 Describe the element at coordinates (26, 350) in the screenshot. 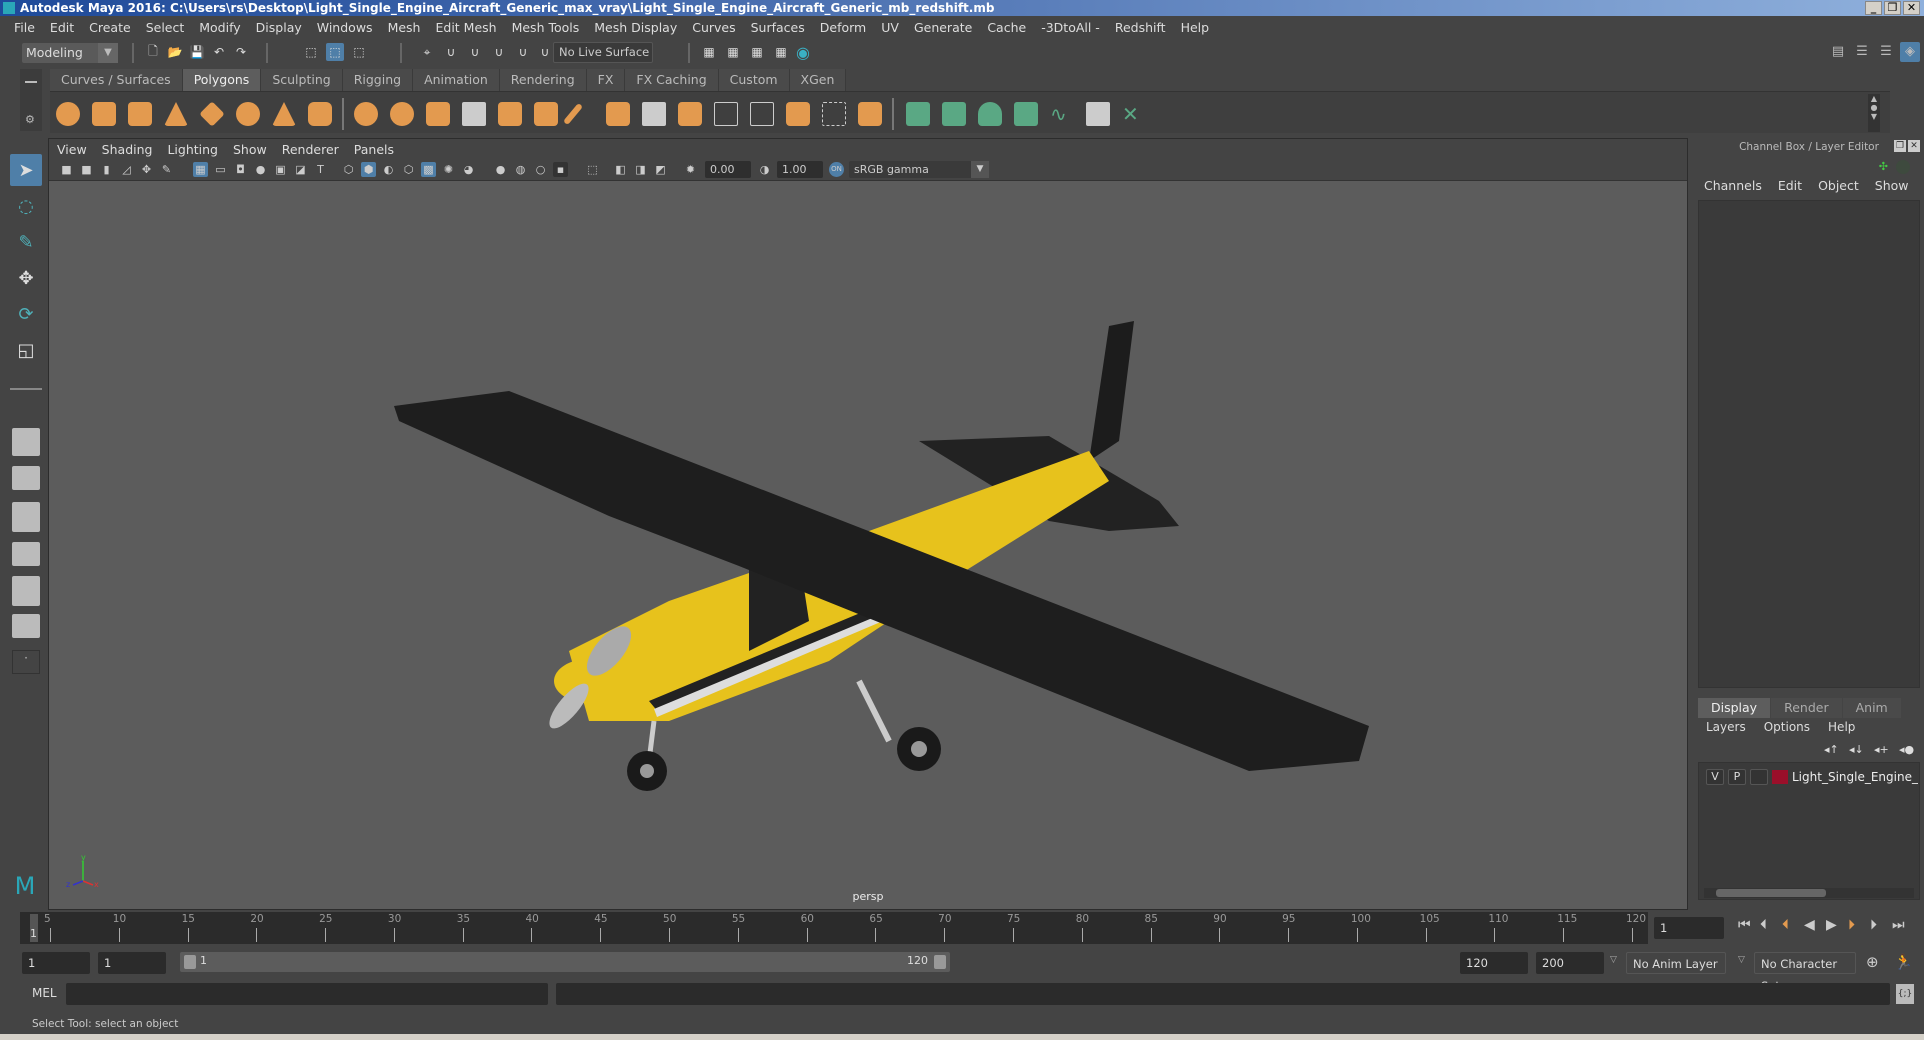

I see `scale-tool-icon: ◱` at that location.